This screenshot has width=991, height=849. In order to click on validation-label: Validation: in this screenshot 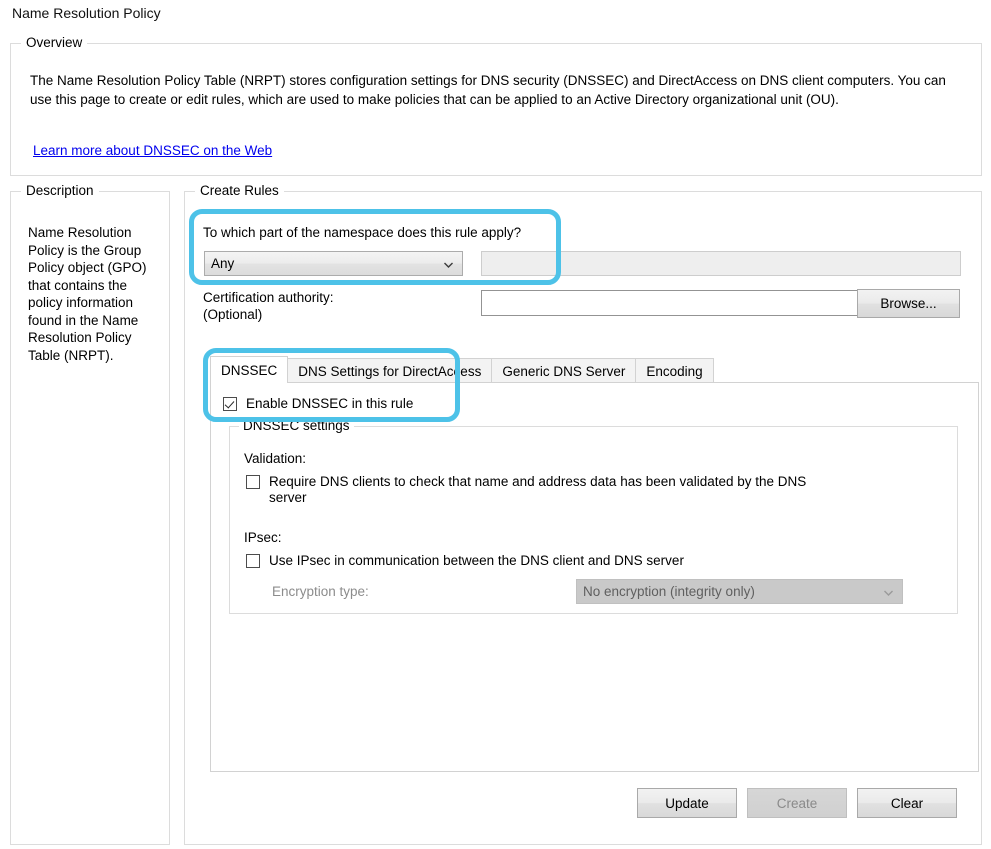, I will do `click(275, 458)`.